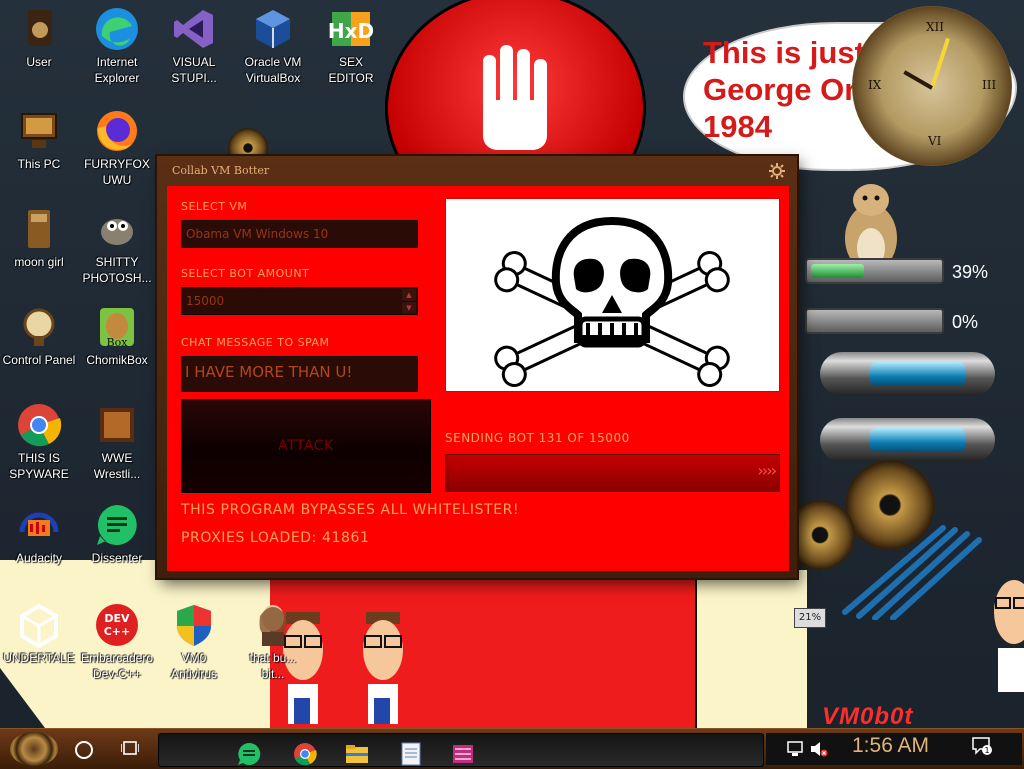  Describe the element at coordinates (117, 618) in the screenshot. I see `svg-text: DEV` at that location.